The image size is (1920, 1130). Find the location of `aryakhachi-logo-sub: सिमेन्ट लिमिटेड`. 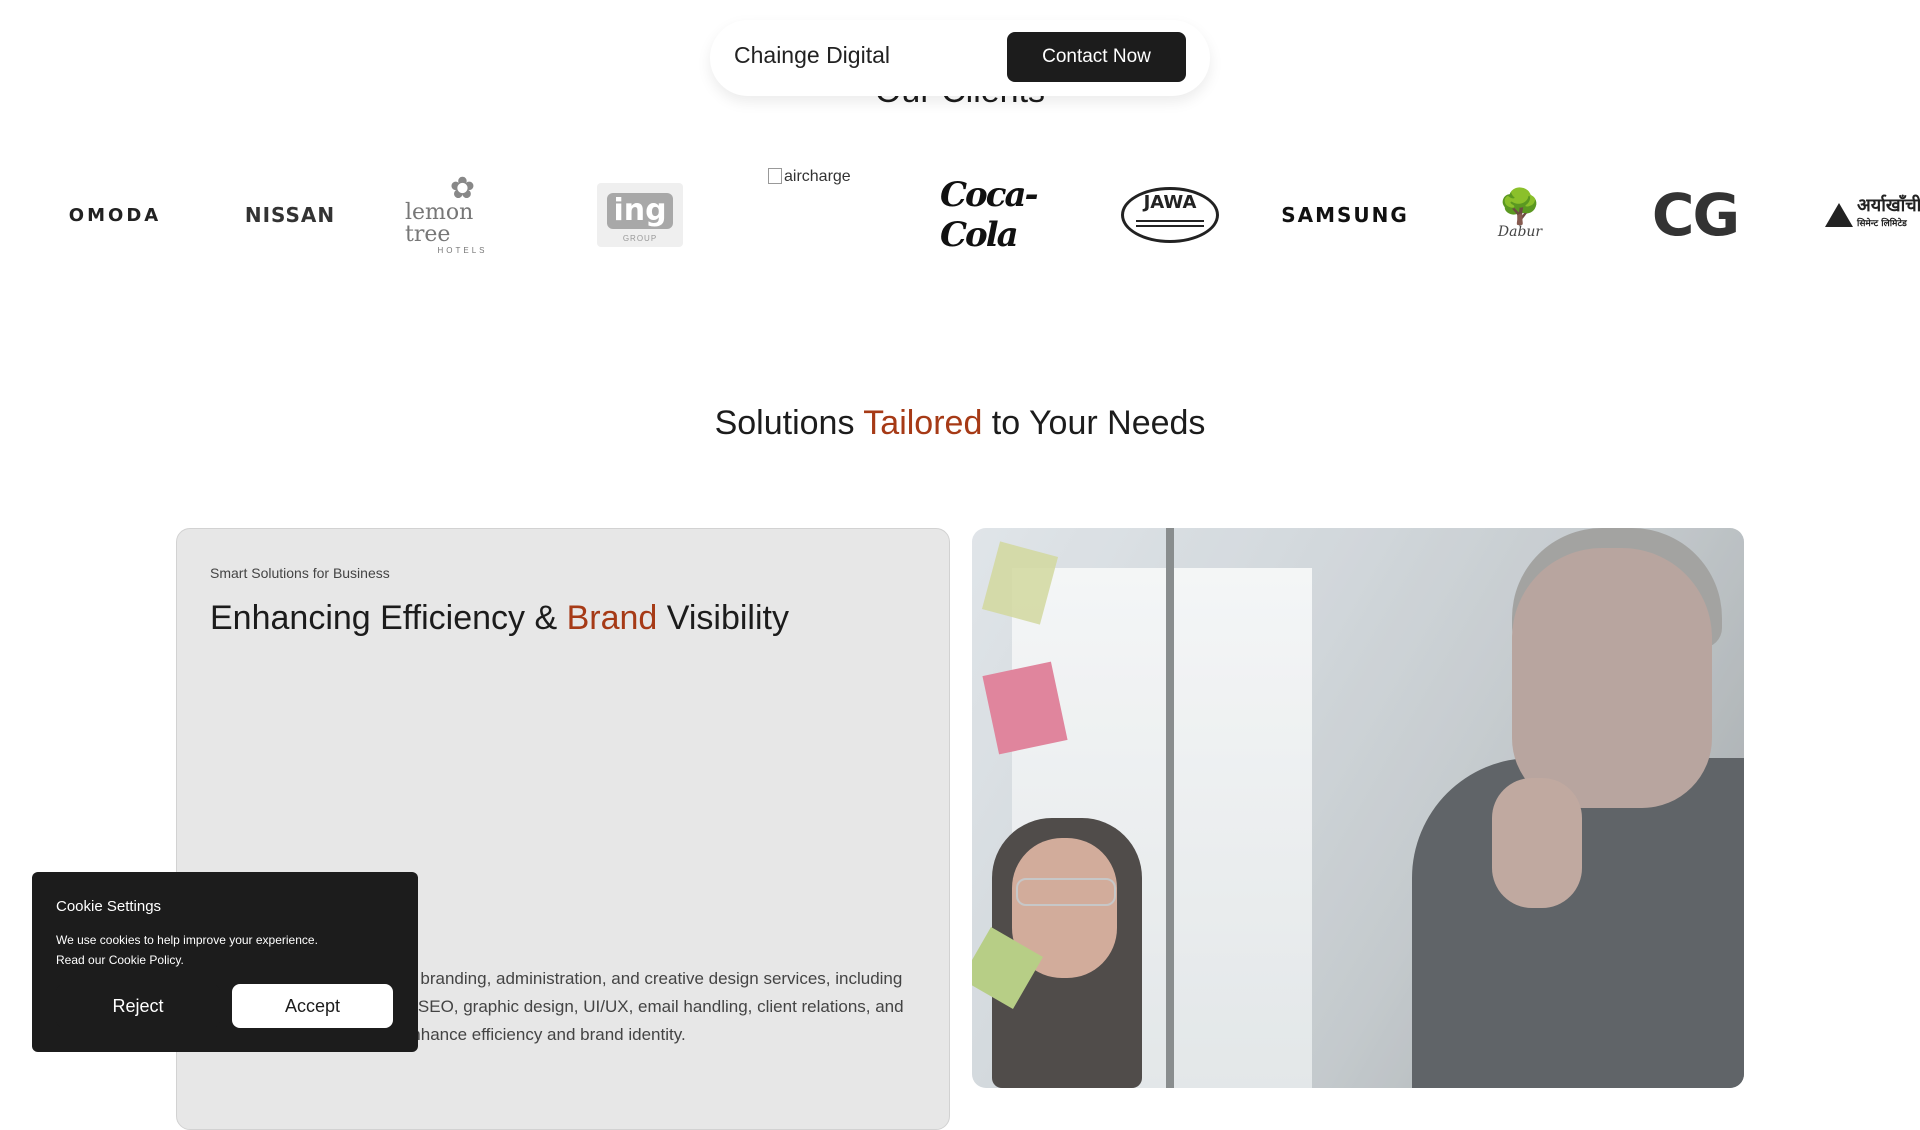

aryakhachi-logo-sub: सिमेन्ट लिमिटेड is located at coordinates (1882, 224).